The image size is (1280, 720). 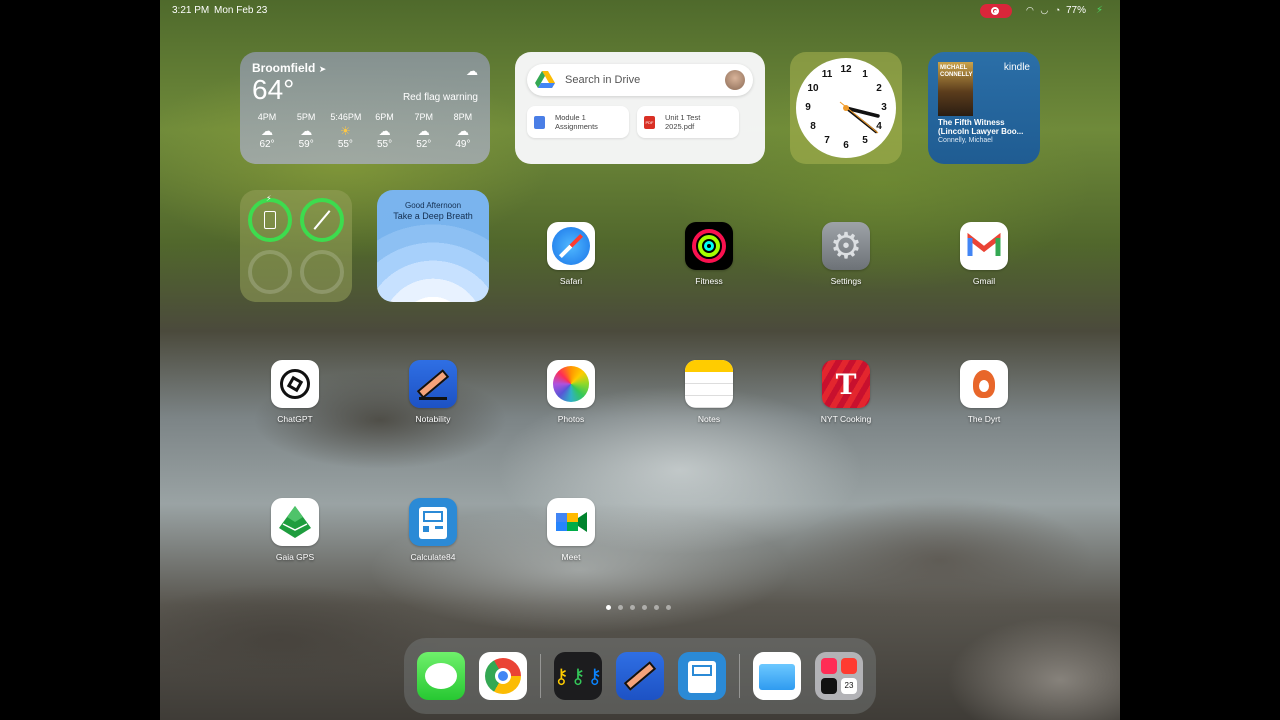 What do you see at coordinates (578, 676) in the screenshot?
I see `passwords-icon: ⚷ ⚷ ⚷` at bounding box center [578, 676].